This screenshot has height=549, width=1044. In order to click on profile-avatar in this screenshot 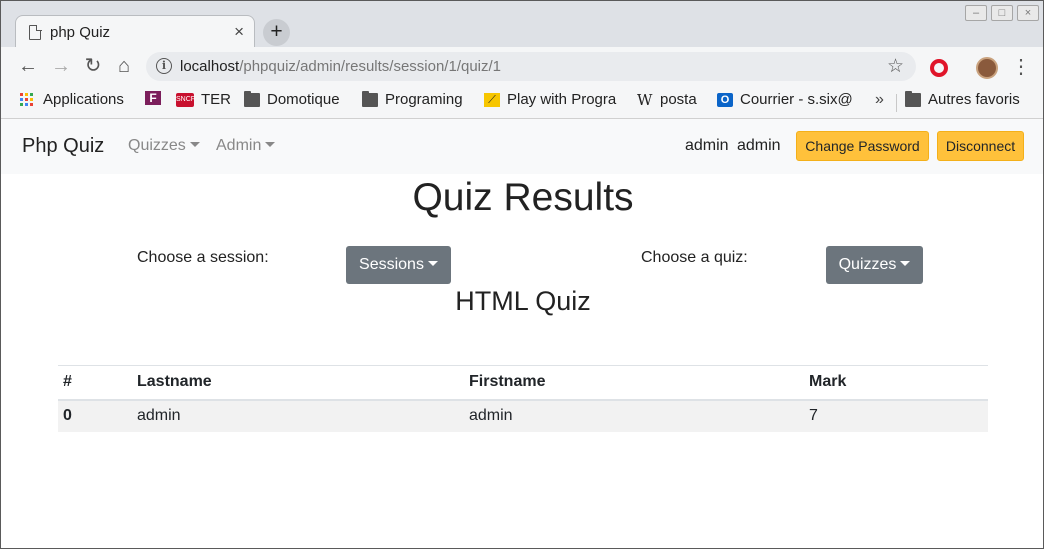, I will do `click(987, 68)`.